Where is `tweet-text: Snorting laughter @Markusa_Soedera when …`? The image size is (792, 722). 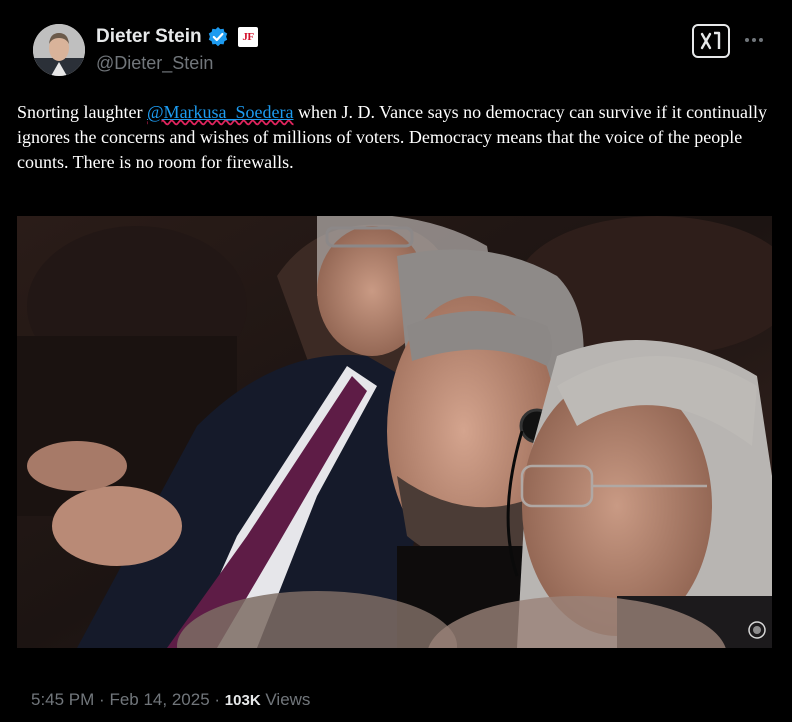
tweet-text: Snorting laughter @Markusa_Soedera when … is located at coordinates (397, 137).